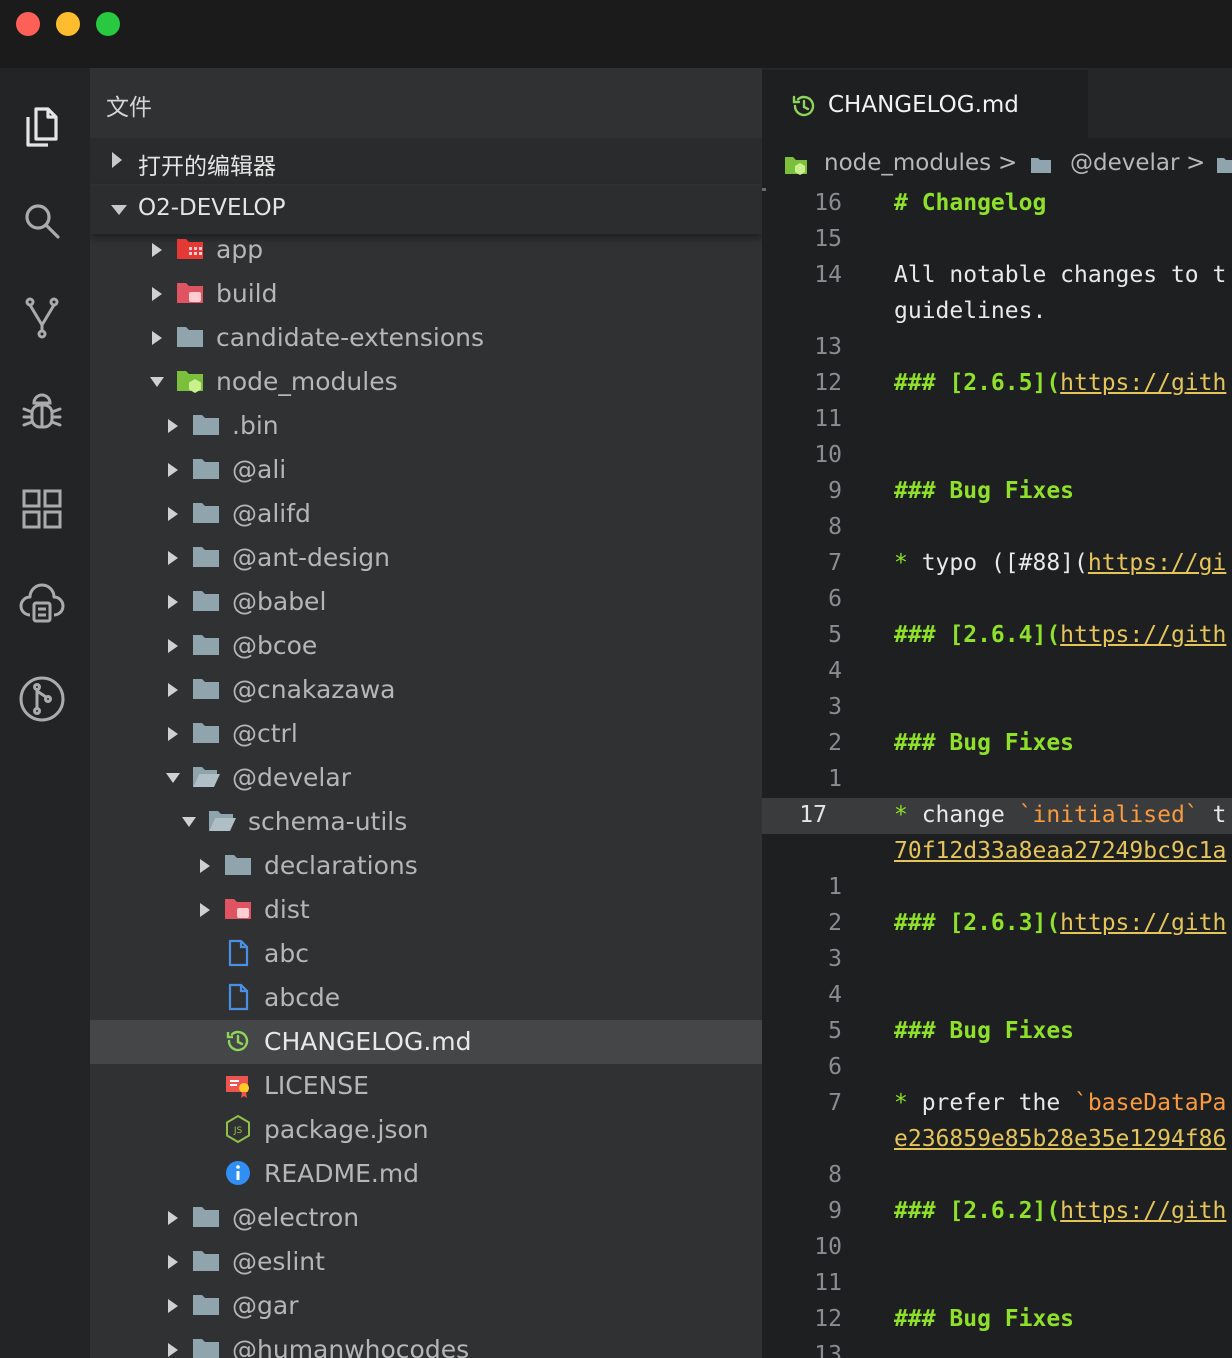  I want to click on breadcrumb-item-develar: @develar, so click(1124, 163).